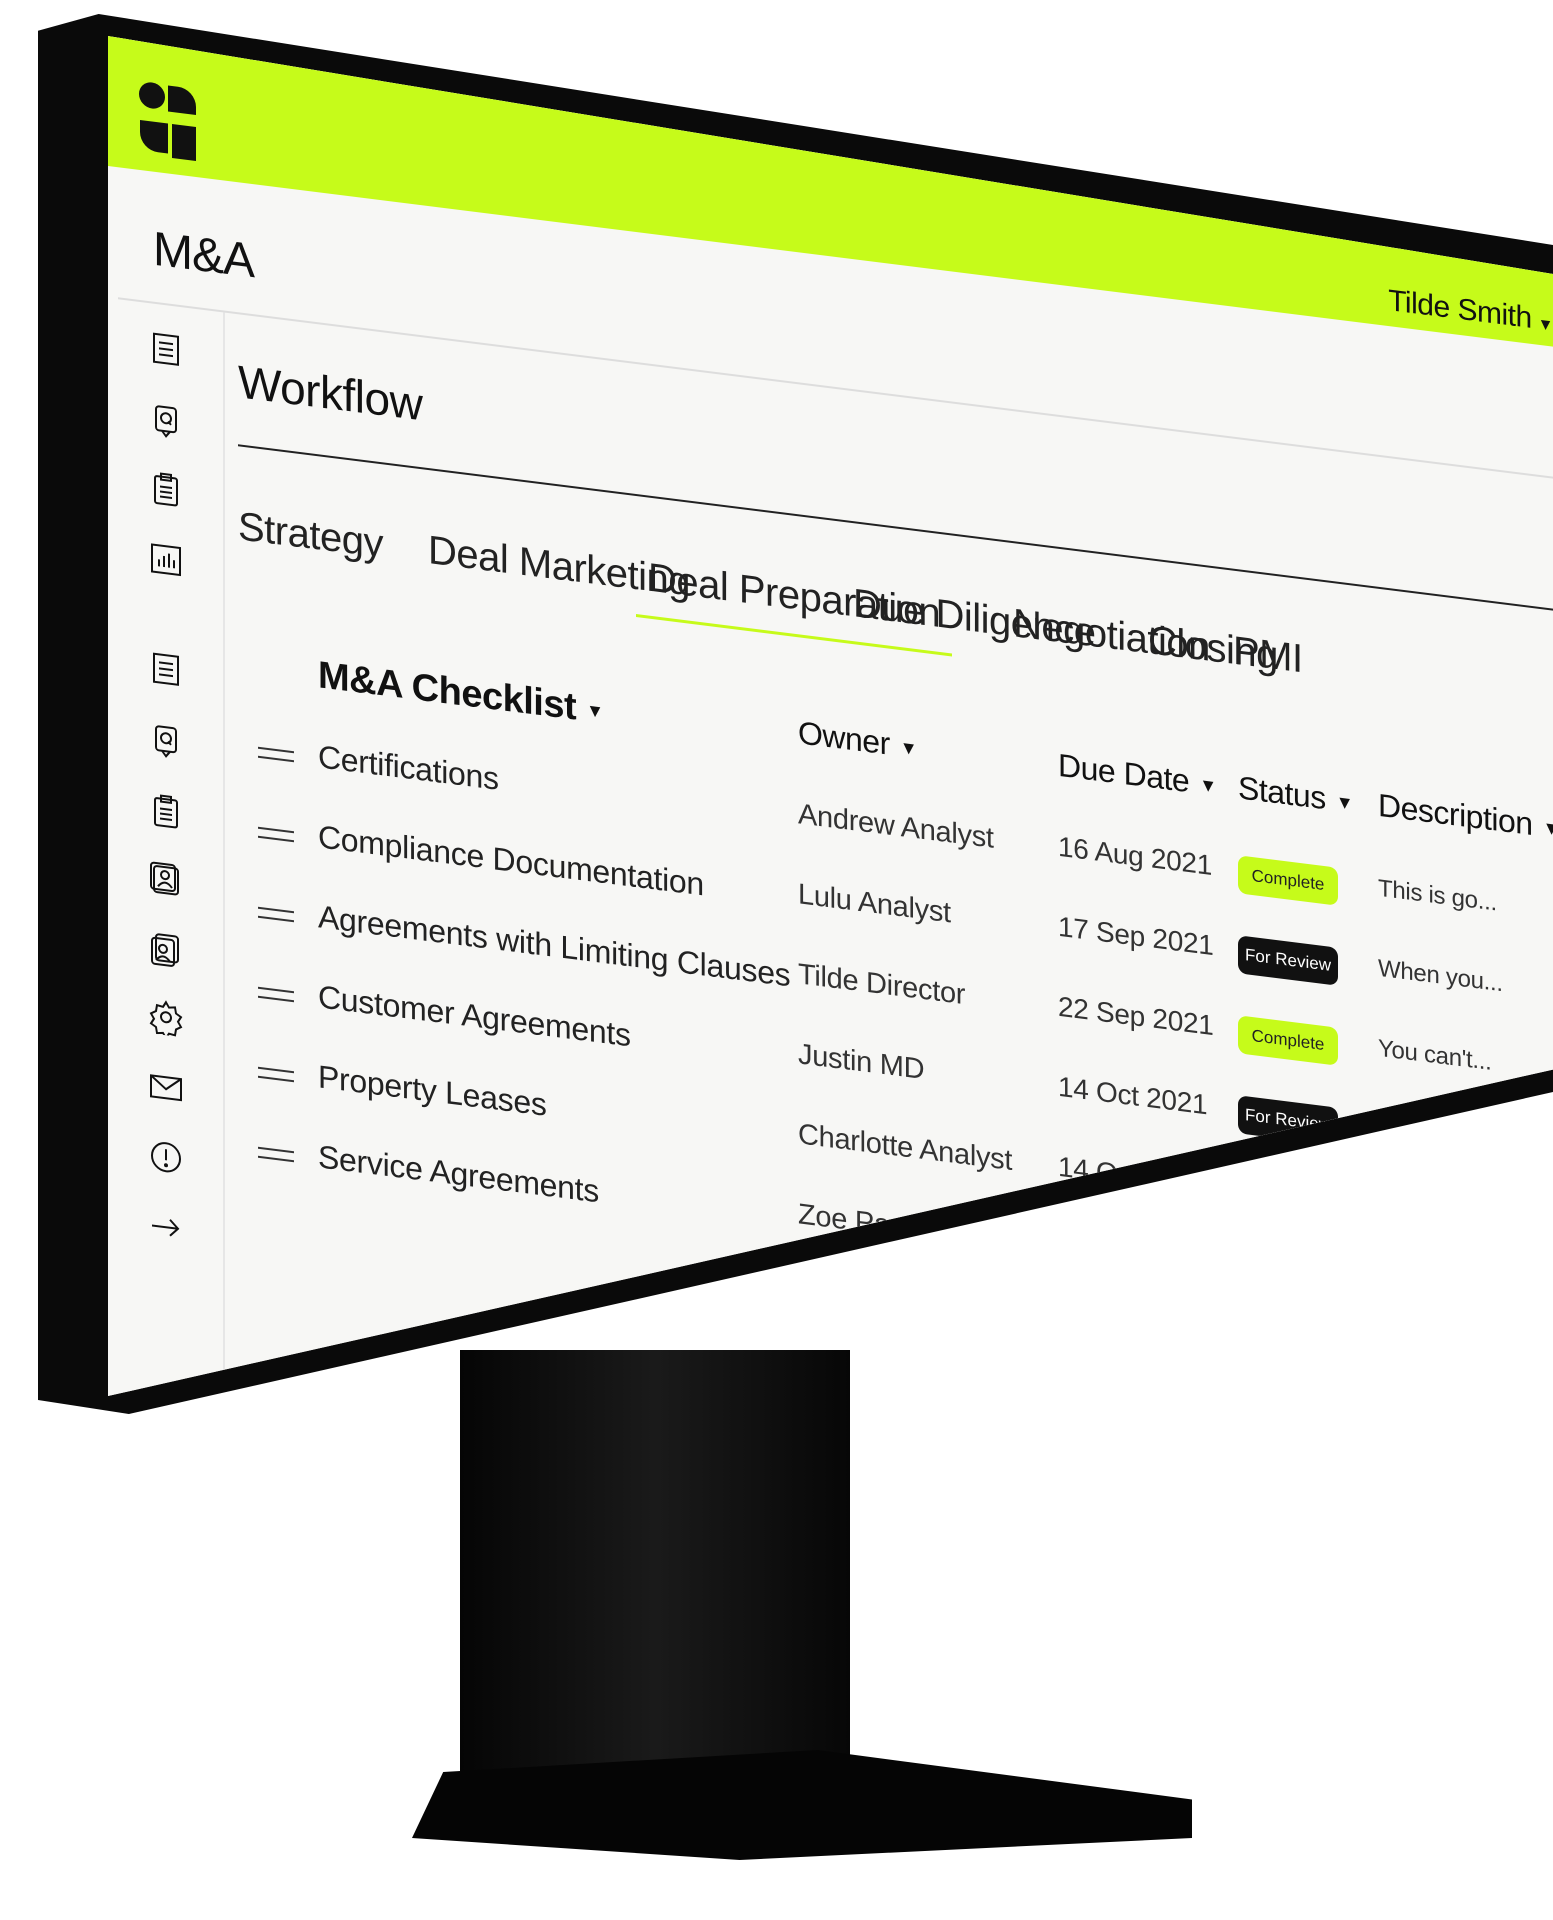  Describe the element at coordinates (896, 826) in the screenshot. I see `owner-cell: Andrew Analyst` at that location.